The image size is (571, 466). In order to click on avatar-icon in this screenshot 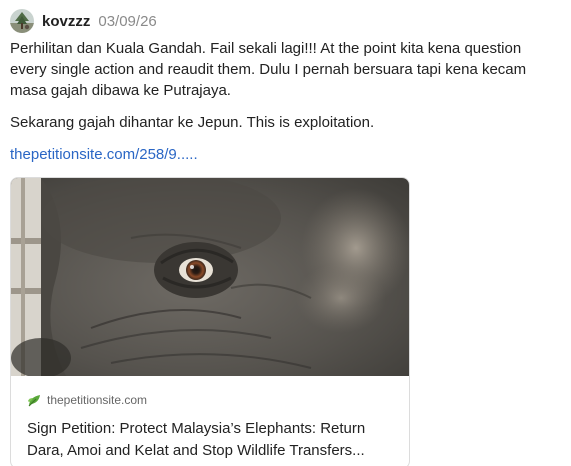, I will do `click(22, 21)`.